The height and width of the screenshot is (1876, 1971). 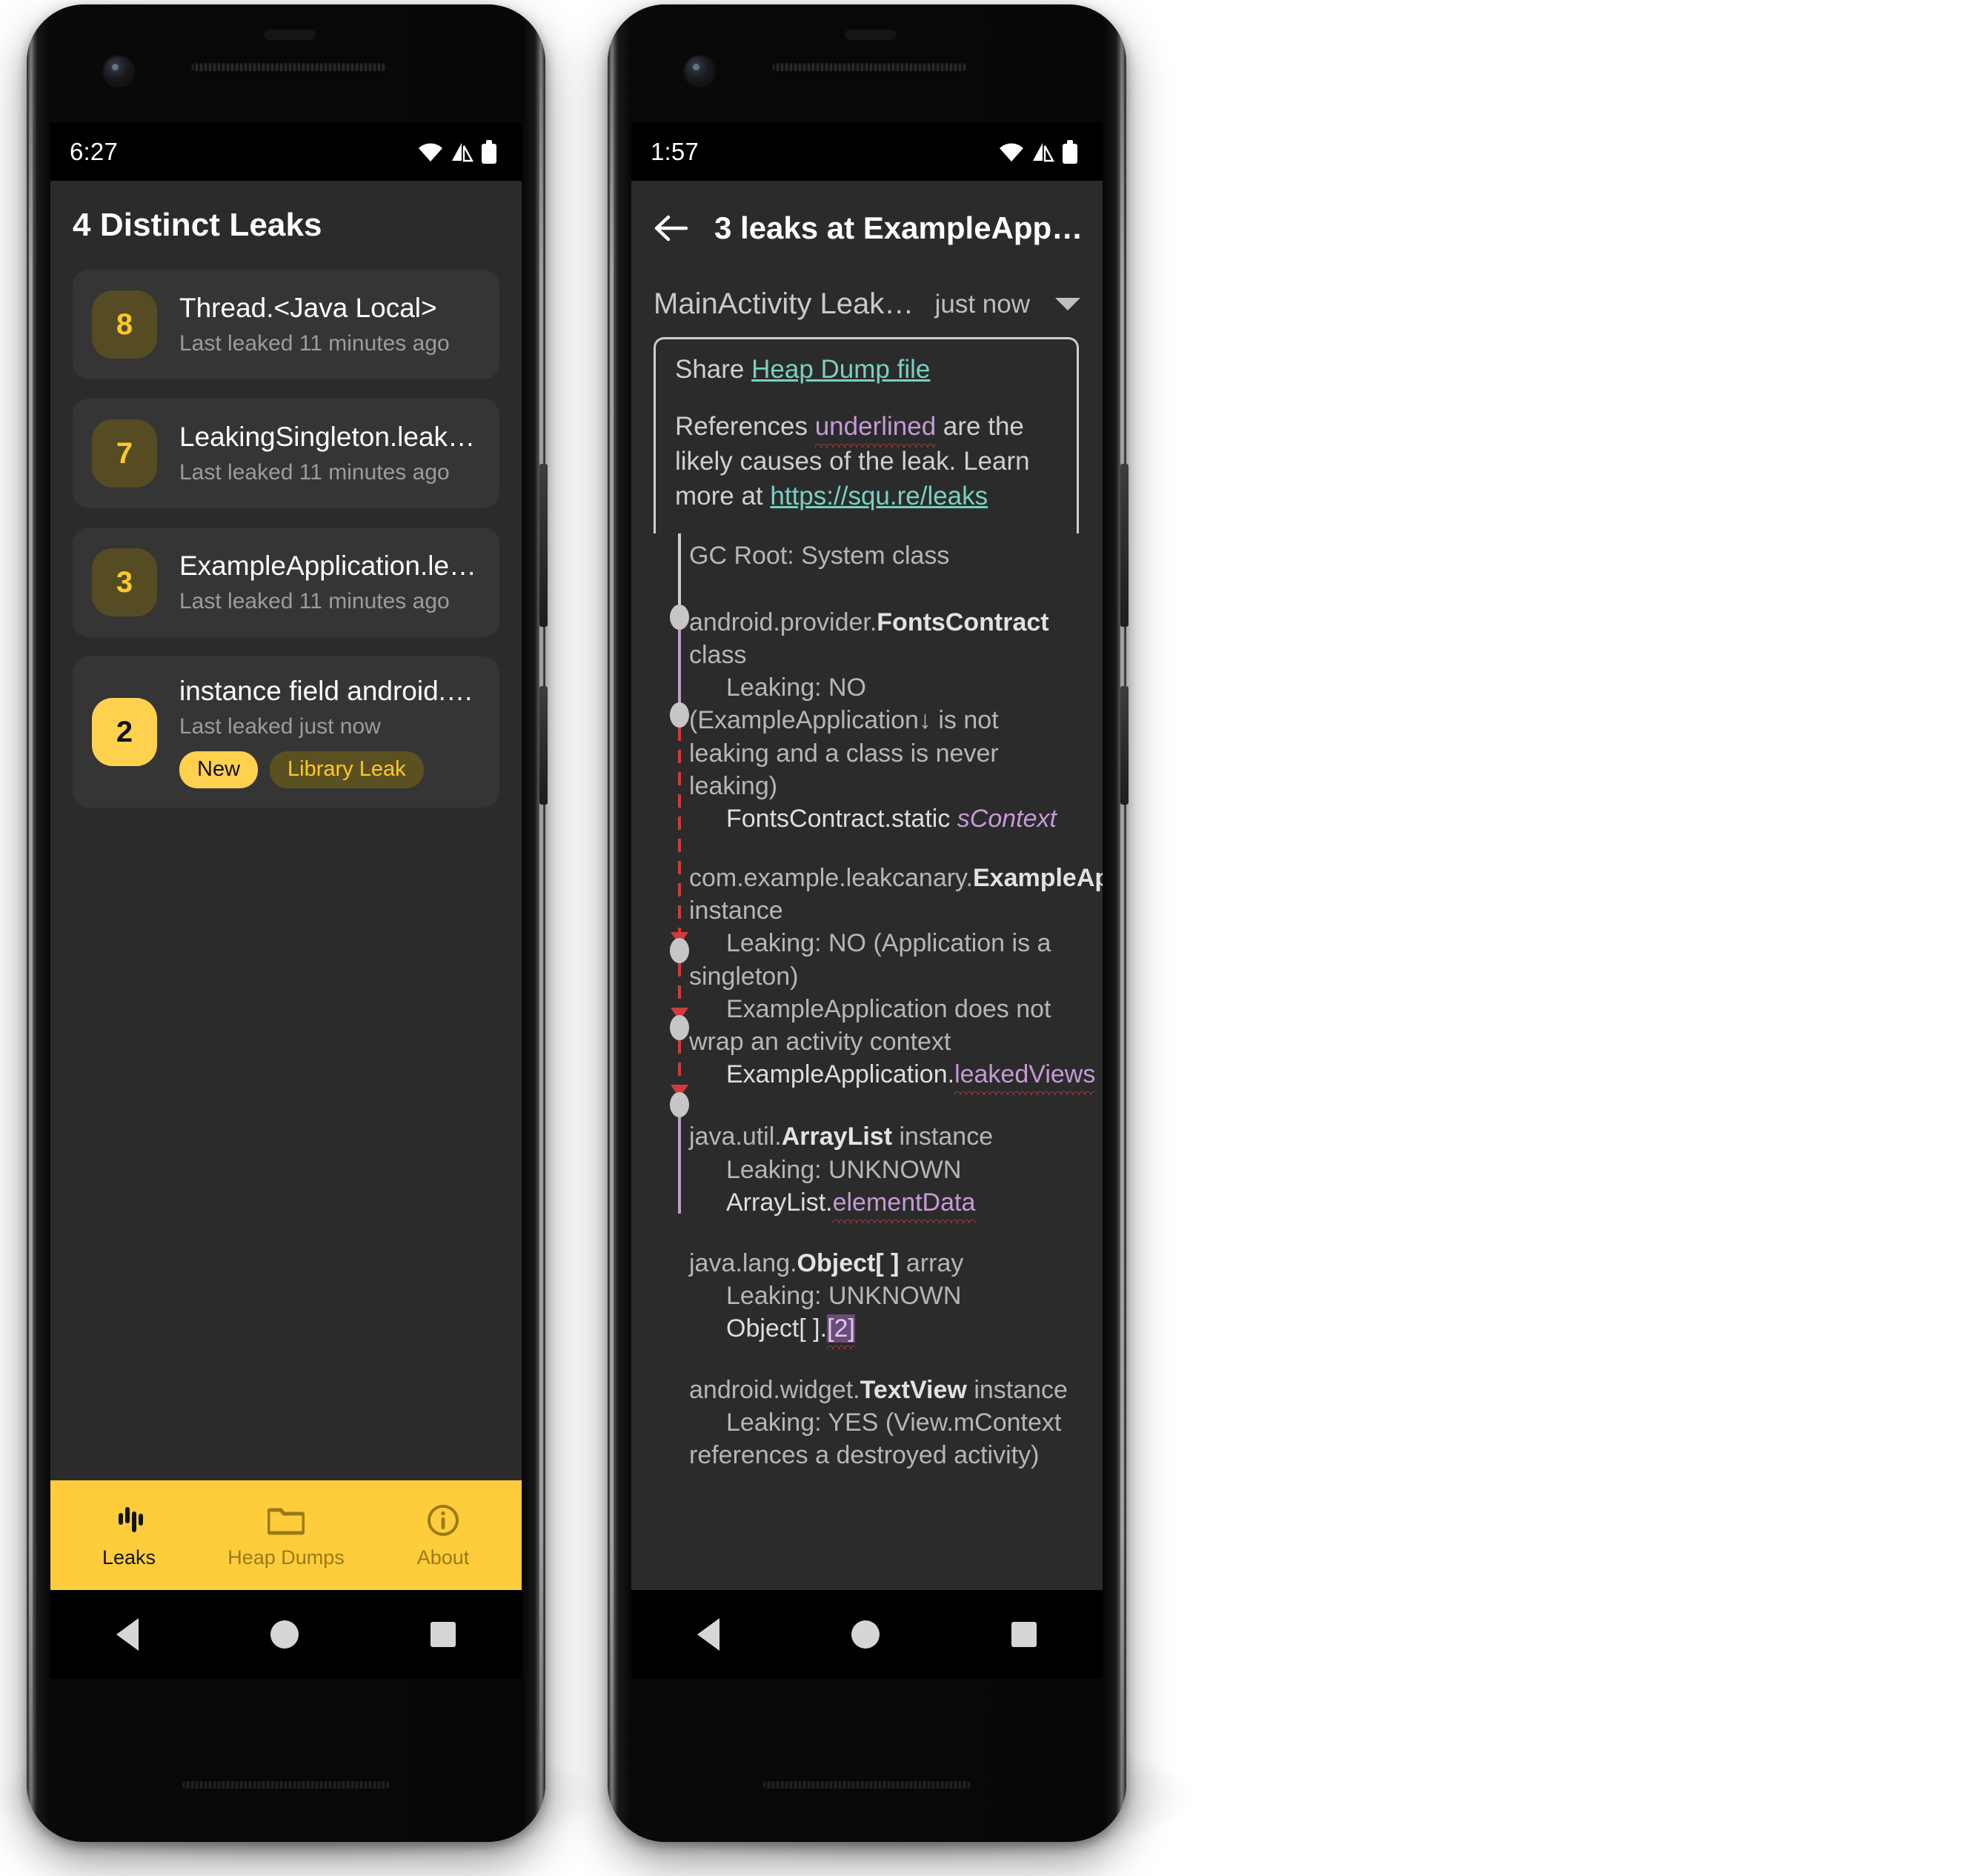 I want to click on leak-subtitle: Last leaked just now, so click(x=280, y=726).